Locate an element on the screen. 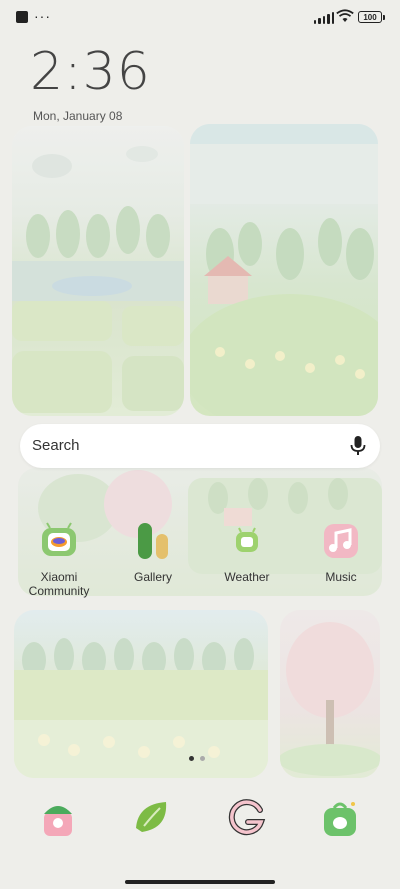 Image resolution: width=400 pixels, height=889 pixels. app-label: Gallery is located at coordinates (152, 577).